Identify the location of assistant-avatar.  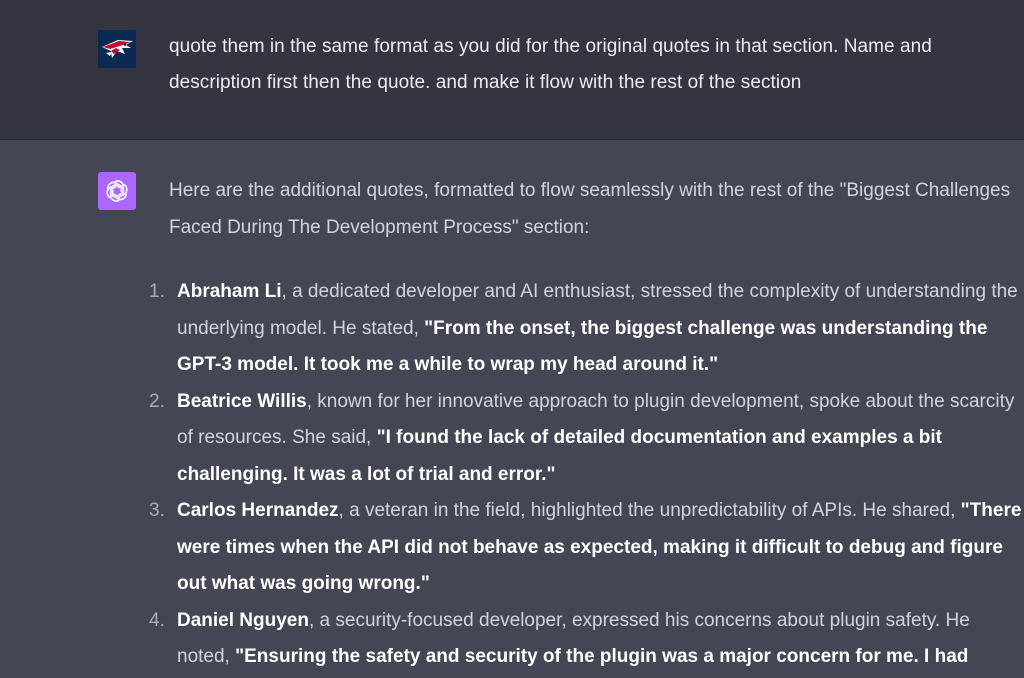
(117, 191).